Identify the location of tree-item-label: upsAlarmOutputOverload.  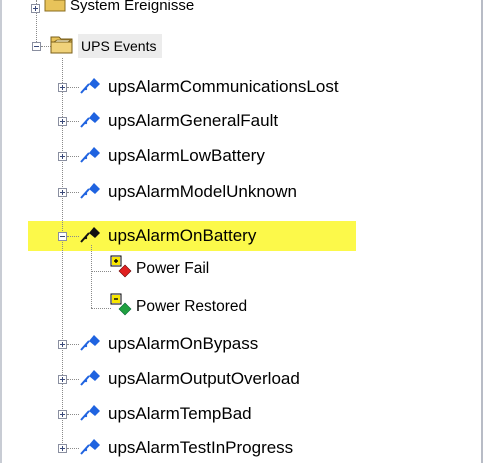
(204, 378).